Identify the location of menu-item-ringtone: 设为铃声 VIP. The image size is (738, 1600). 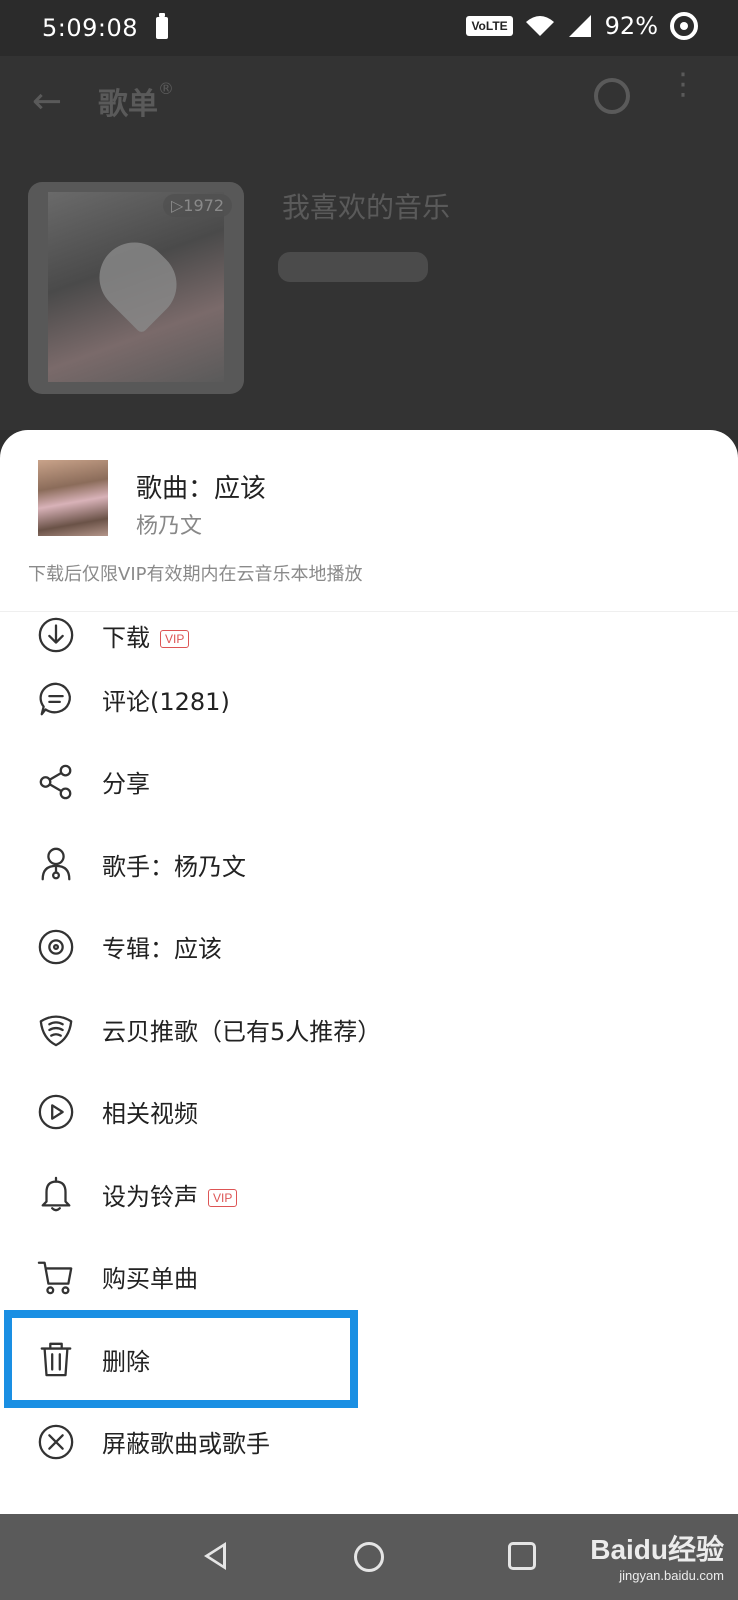
(369, 1194).